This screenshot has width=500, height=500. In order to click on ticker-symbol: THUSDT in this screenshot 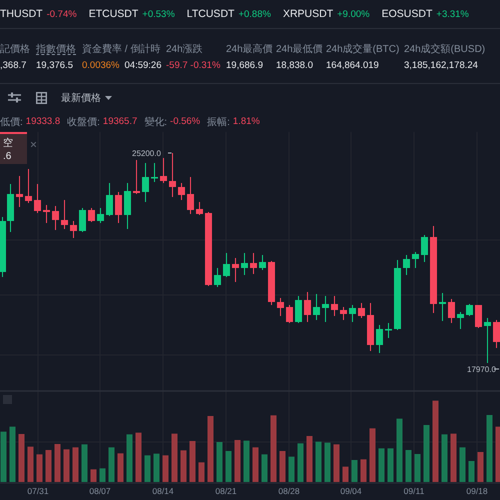, I will do `click(21, 14)`.